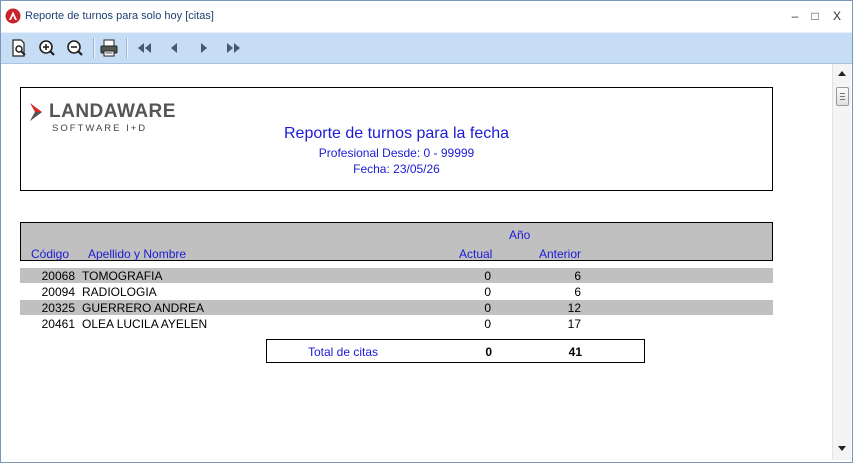 This screenshot has height=463, width=853. I want to click on nombre-cell: GUERRERO ANDREA, so click(143, 308).